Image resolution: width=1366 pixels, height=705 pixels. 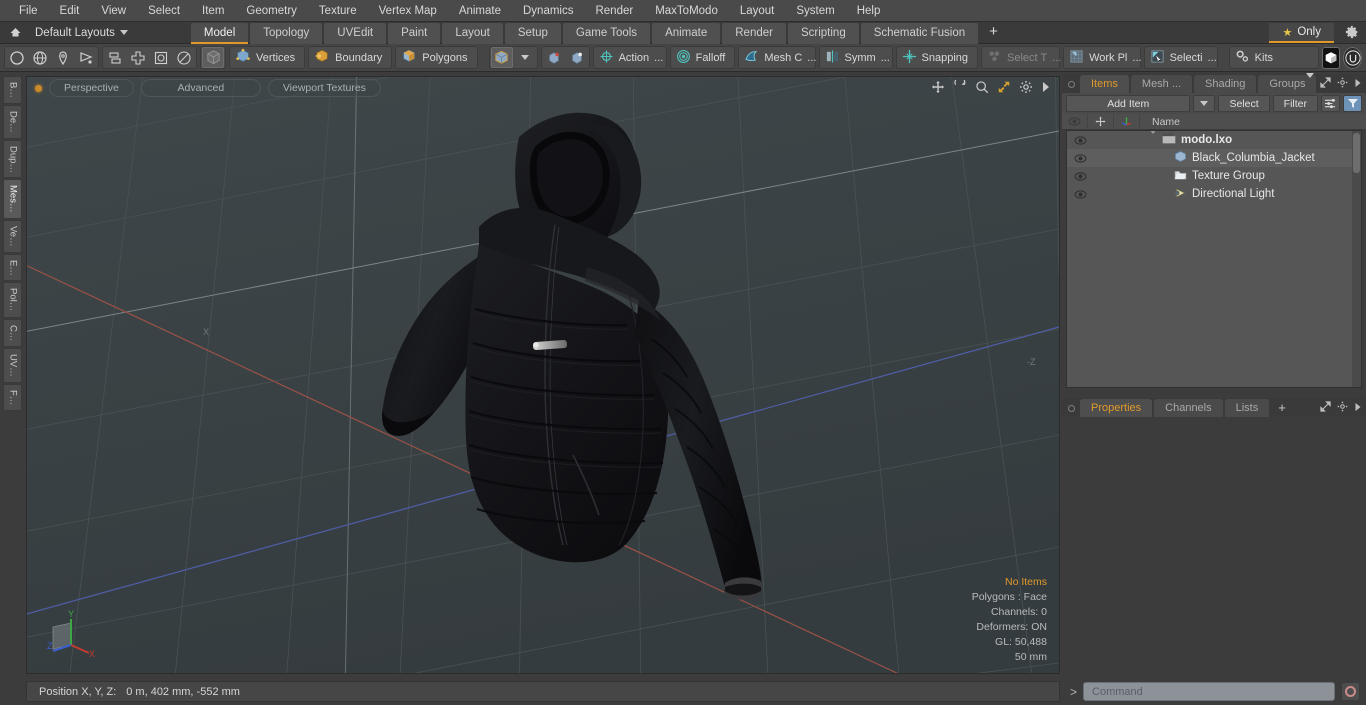 What do you see at coordinates (1214, 194) in the screenshot?
I see `table-row: Directional Light` at bounding box center [1214, 194].